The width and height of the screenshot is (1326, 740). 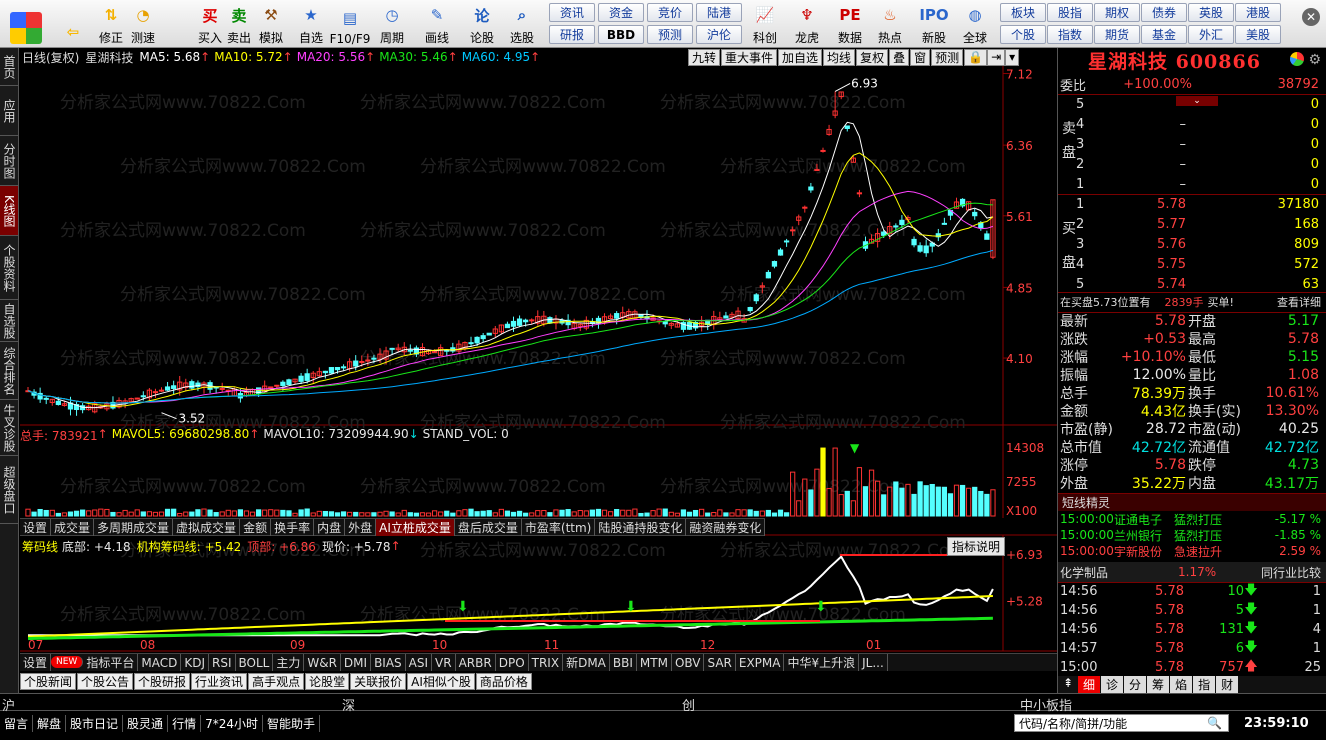 I want to click on toolbar-star-button: ★ 自选, so click(x=311, y=24).